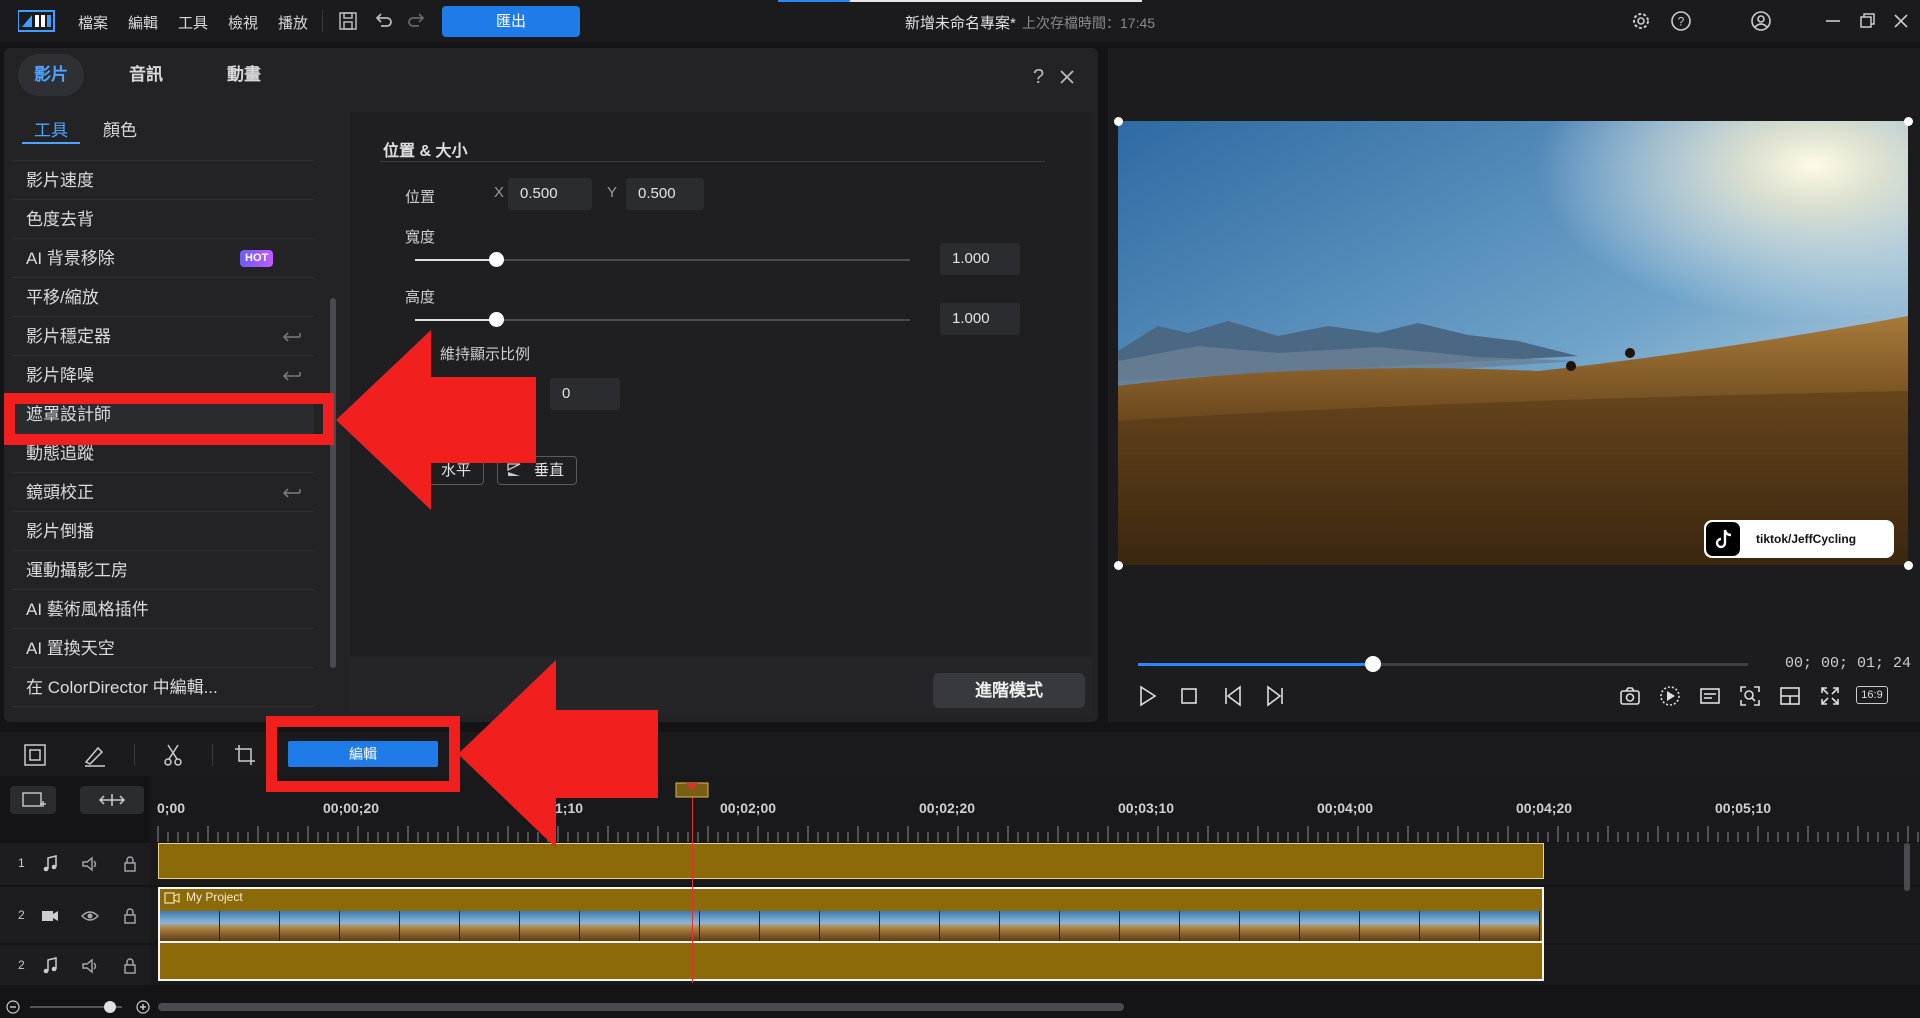 This screenshot has height=1018, width=1920. Describe the element at coordinates (163, 648) in the screenshot. I see `tool-ai-sky-replacement: AI 置換天空` at that location.